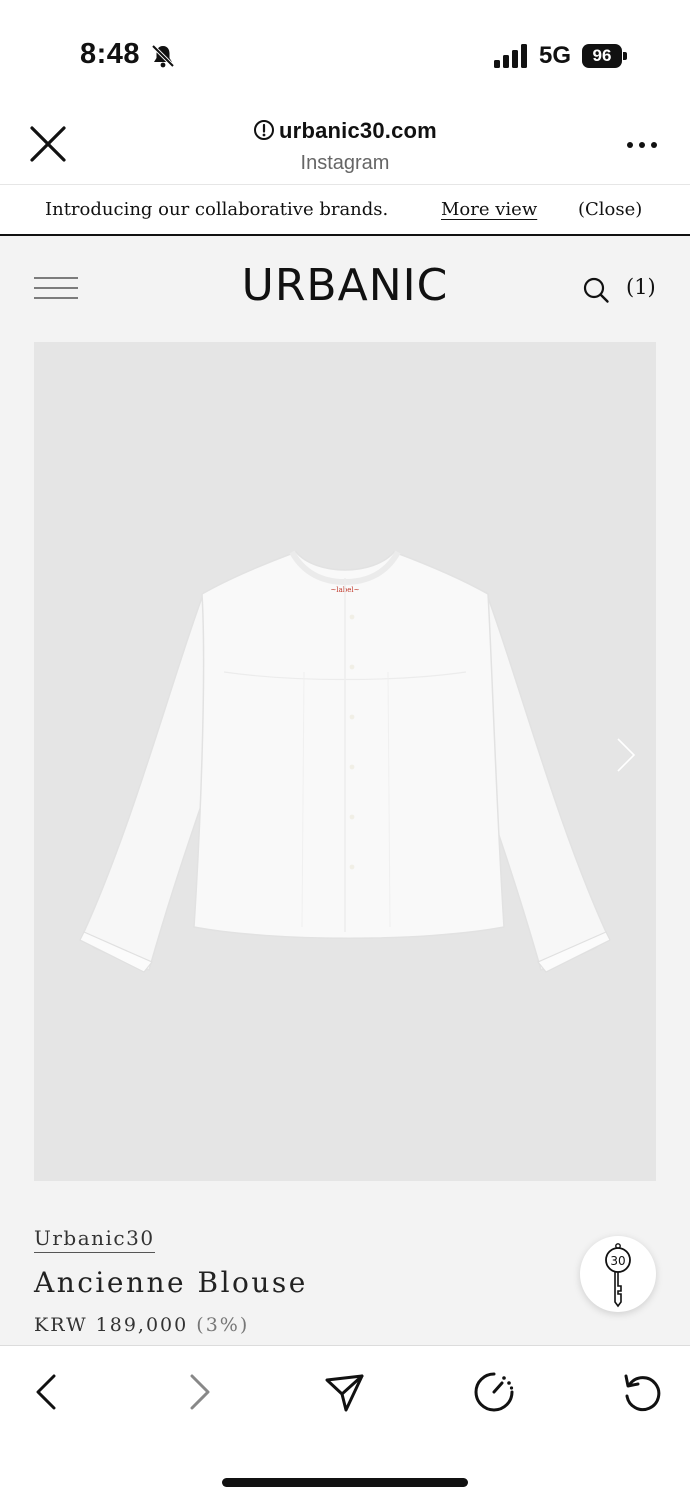  Describe the element at coordinates (345, 55) in the screenshot. I see `status-bar: 8:48 5G 96` at that location.